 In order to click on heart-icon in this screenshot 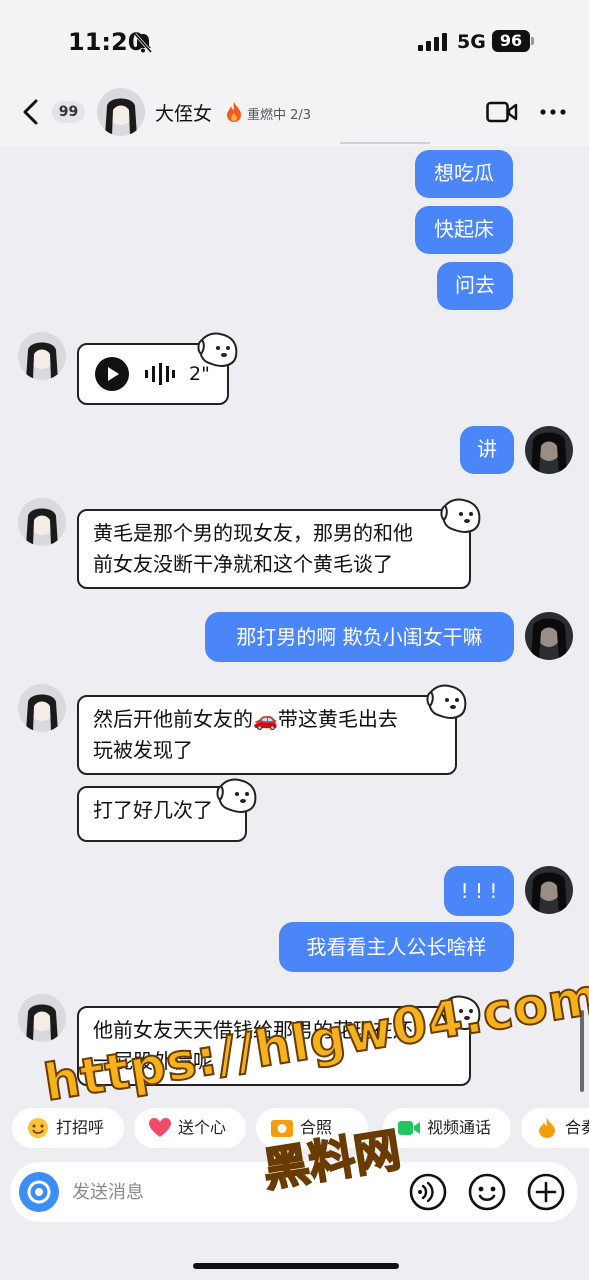, I will do `click(160, 1127)`.